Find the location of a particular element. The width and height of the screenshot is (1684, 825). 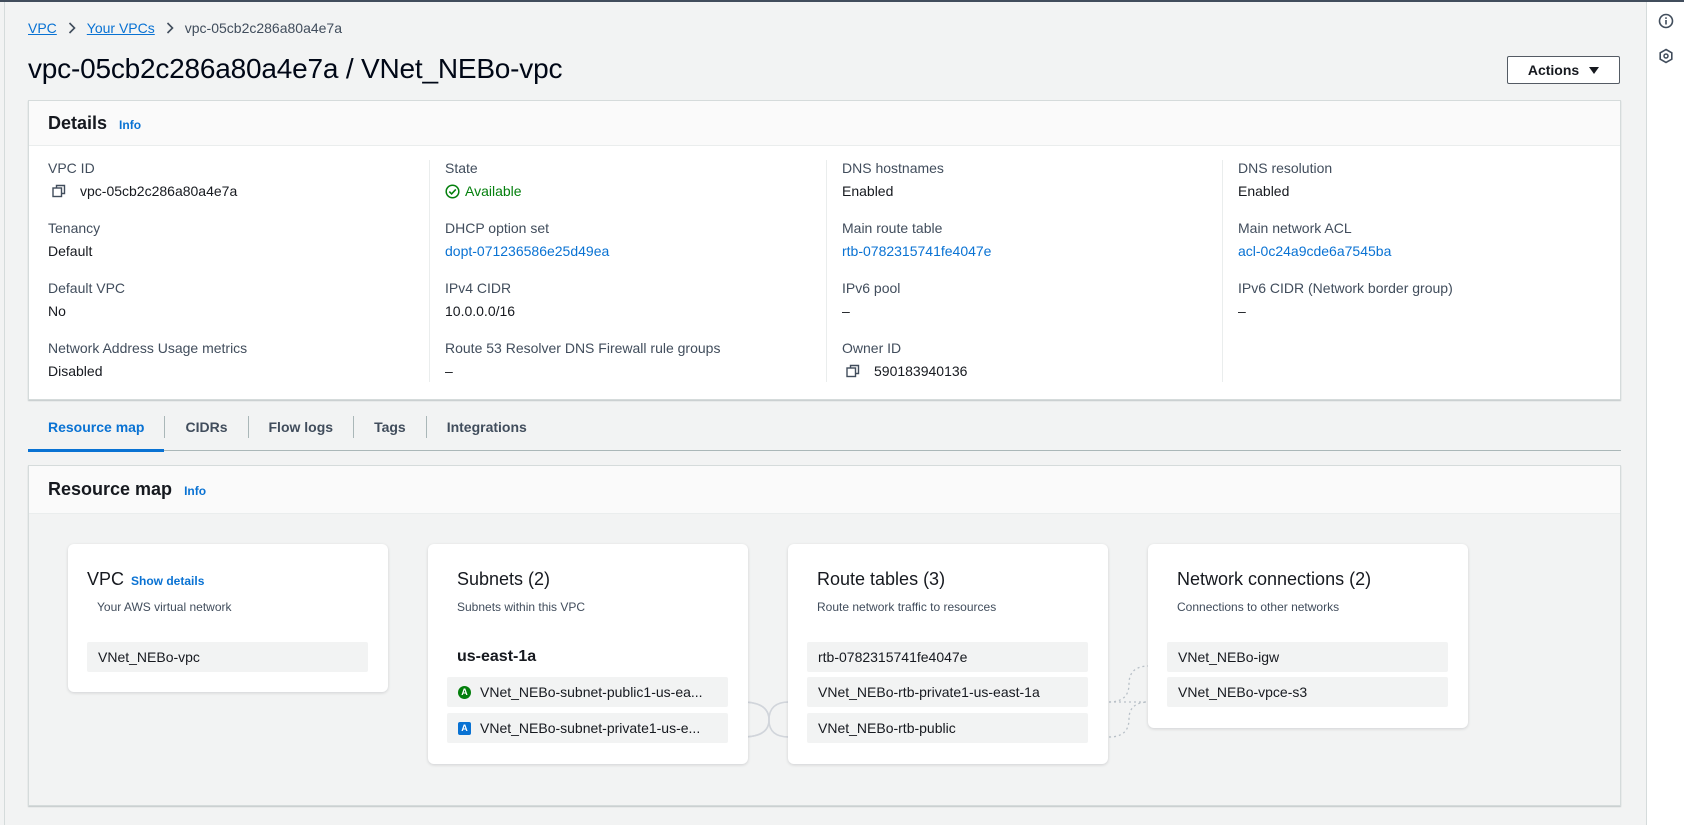

field-label: IPv6 CIDR (Network border group) is located at coordinates (1345, 288).